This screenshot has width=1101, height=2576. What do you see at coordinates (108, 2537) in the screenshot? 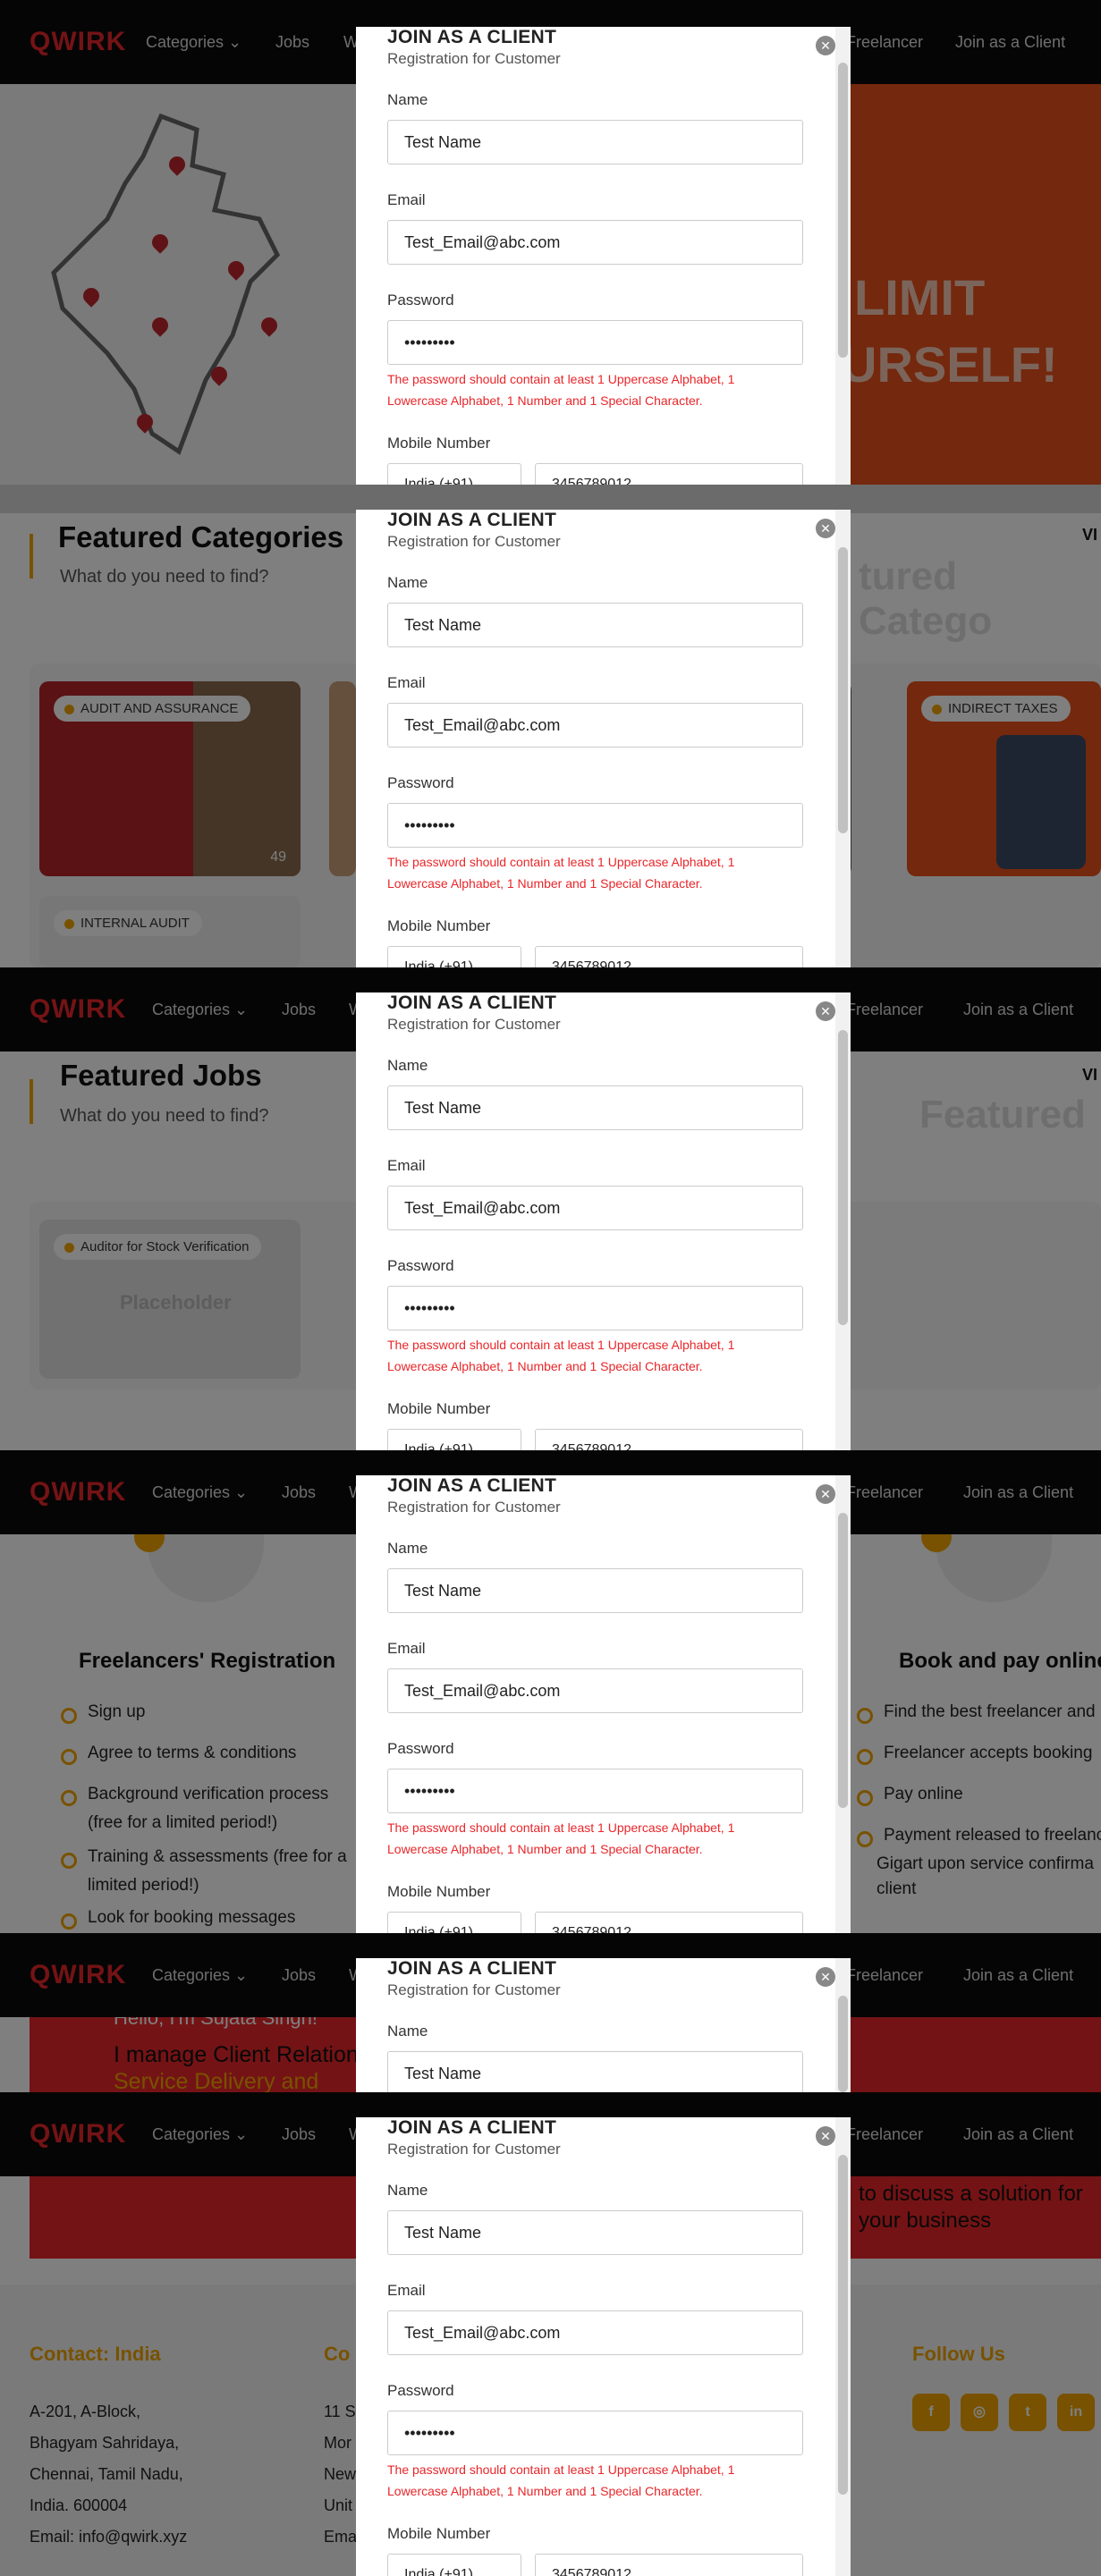
I see `footer-email-link: Email: info@qwirk.xyz` at bounding box center [108, 2537].